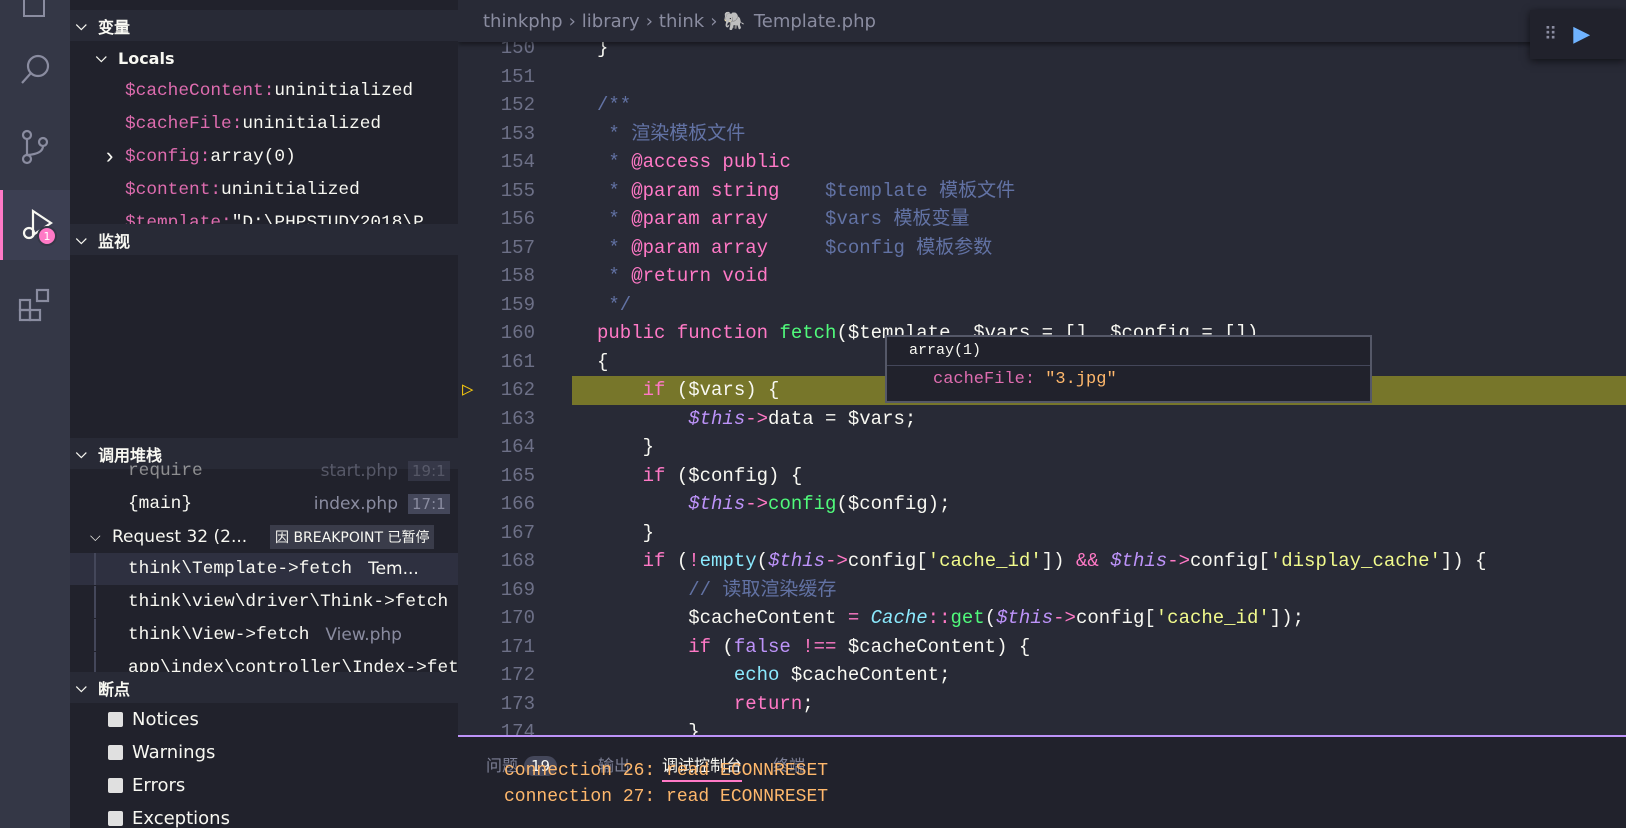  I want to click on code-line: 156 * @param array $vars 模板变量, so click(1042, 219).